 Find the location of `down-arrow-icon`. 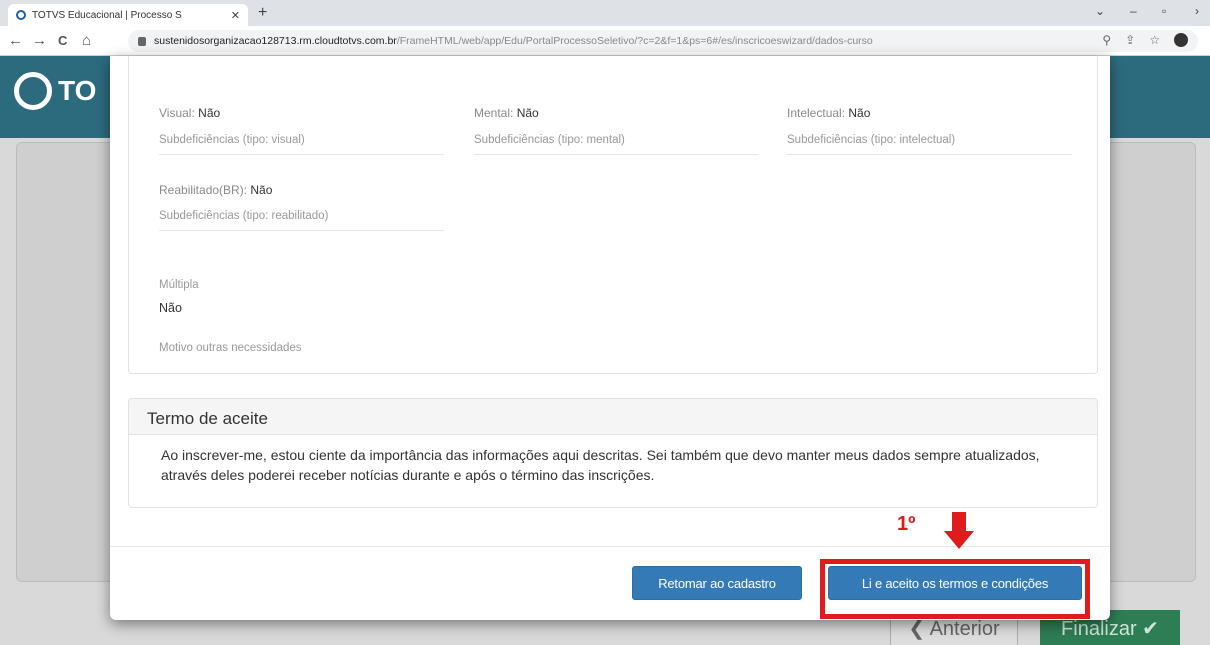

down-arrow-icon is located at coordinates (959, 522).